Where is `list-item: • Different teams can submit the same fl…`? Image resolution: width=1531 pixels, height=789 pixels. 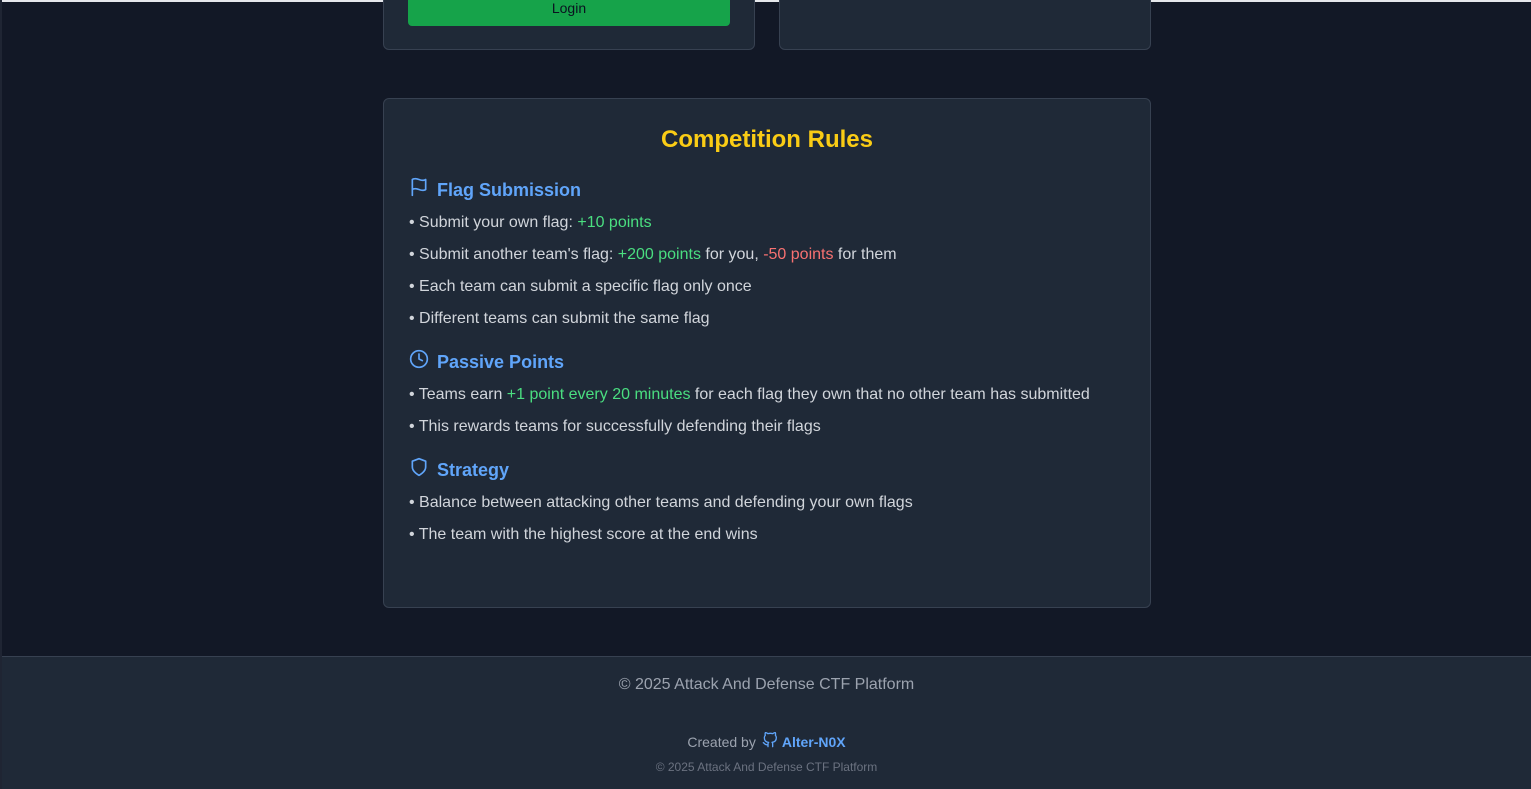 list-item: • Different teams can submit the same fl… is located at coordinates (559, 318).